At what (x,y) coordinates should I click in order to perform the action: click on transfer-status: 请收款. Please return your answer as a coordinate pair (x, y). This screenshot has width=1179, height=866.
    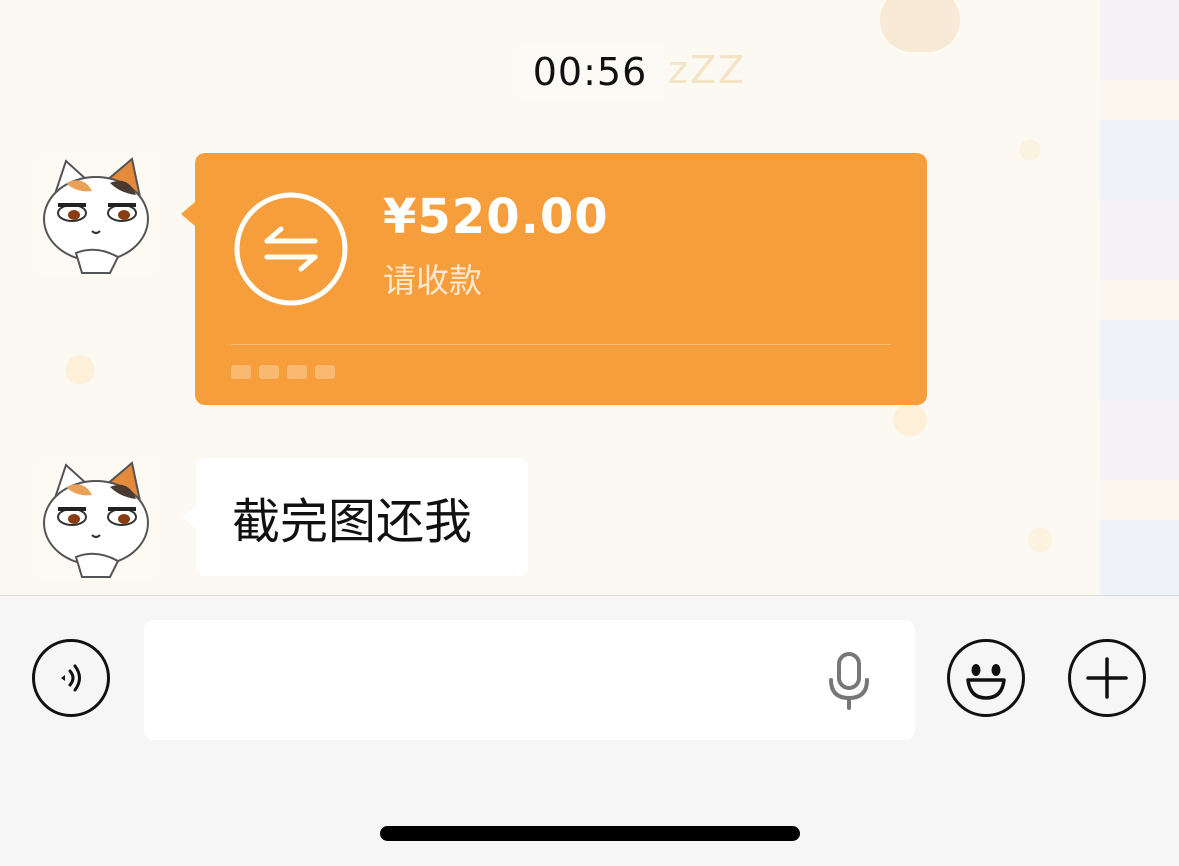
    Looking at the image, I should click on (432, 280).